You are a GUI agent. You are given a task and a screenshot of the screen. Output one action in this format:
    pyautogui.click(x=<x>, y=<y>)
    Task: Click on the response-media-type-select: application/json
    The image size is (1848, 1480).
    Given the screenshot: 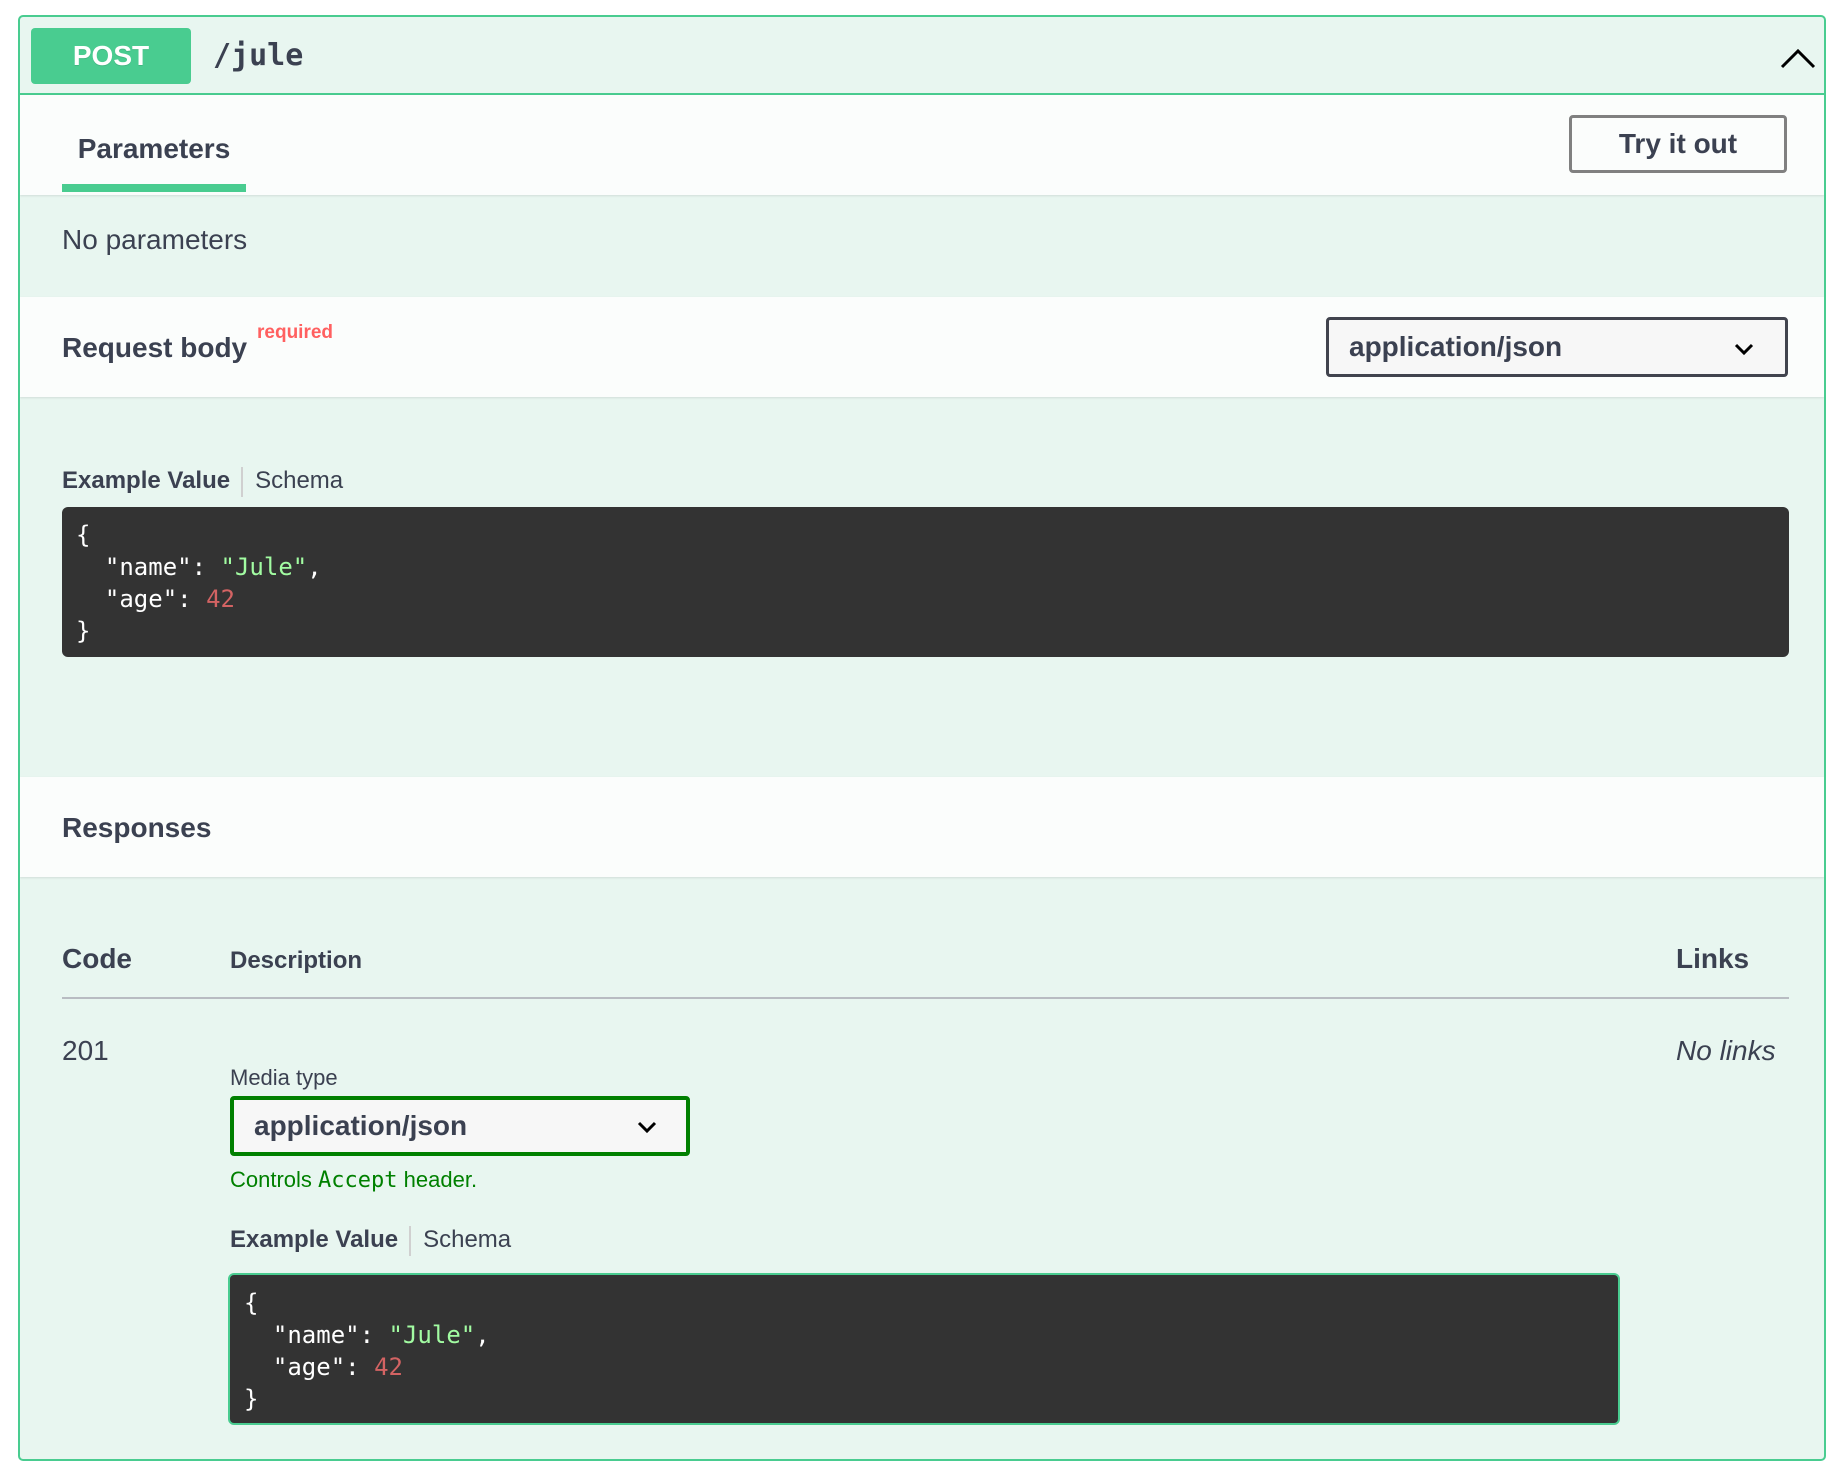 What is the action you would take?
    pyautogui.click(x=460, y=1126)
    